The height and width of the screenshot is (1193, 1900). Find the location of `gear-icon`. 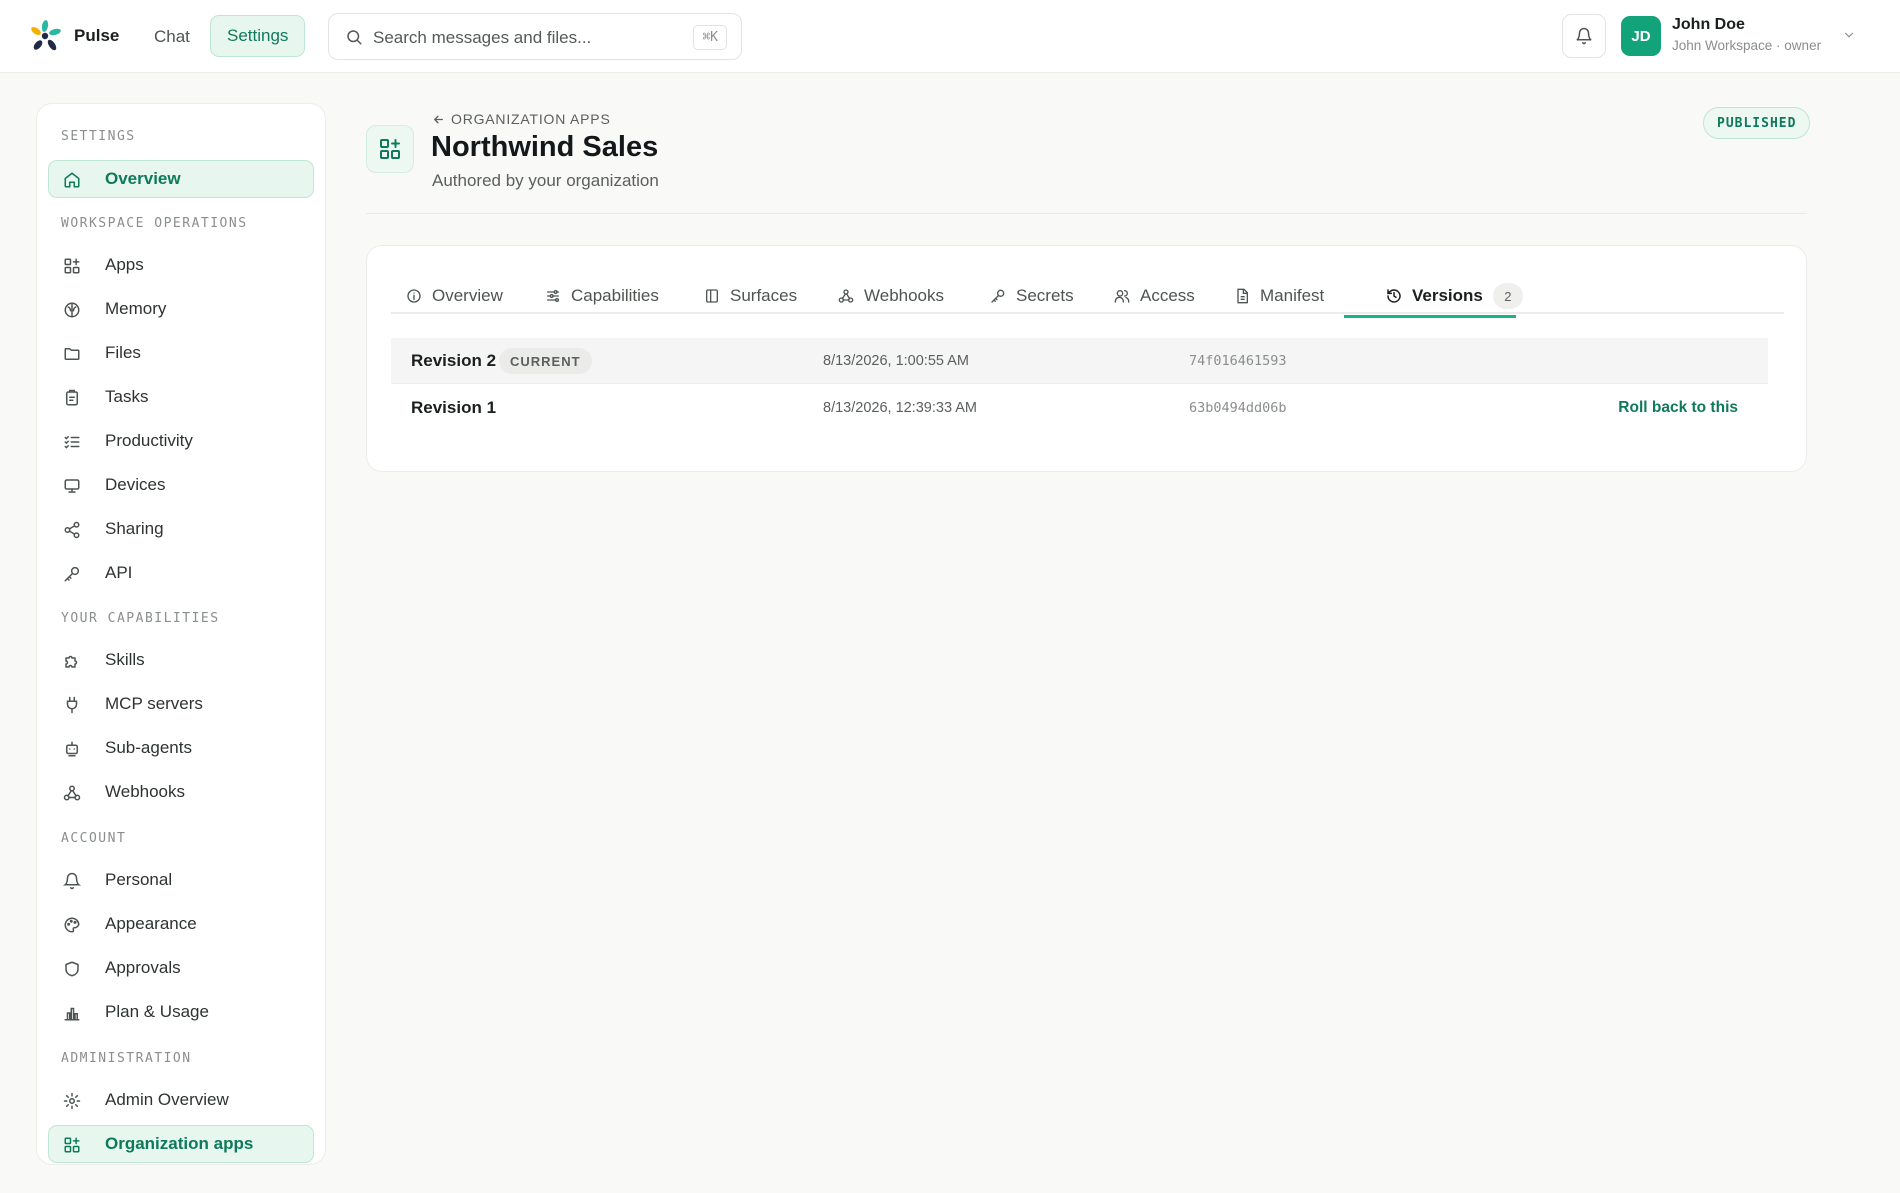

gear-icon is located at coordinates (72, 1101).